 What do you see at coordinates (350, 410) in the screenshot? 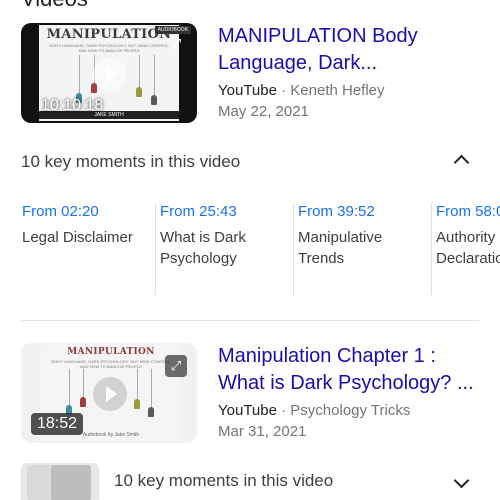
I see `channel-name: Psychology Tricks` at bounding box center [350, 410].